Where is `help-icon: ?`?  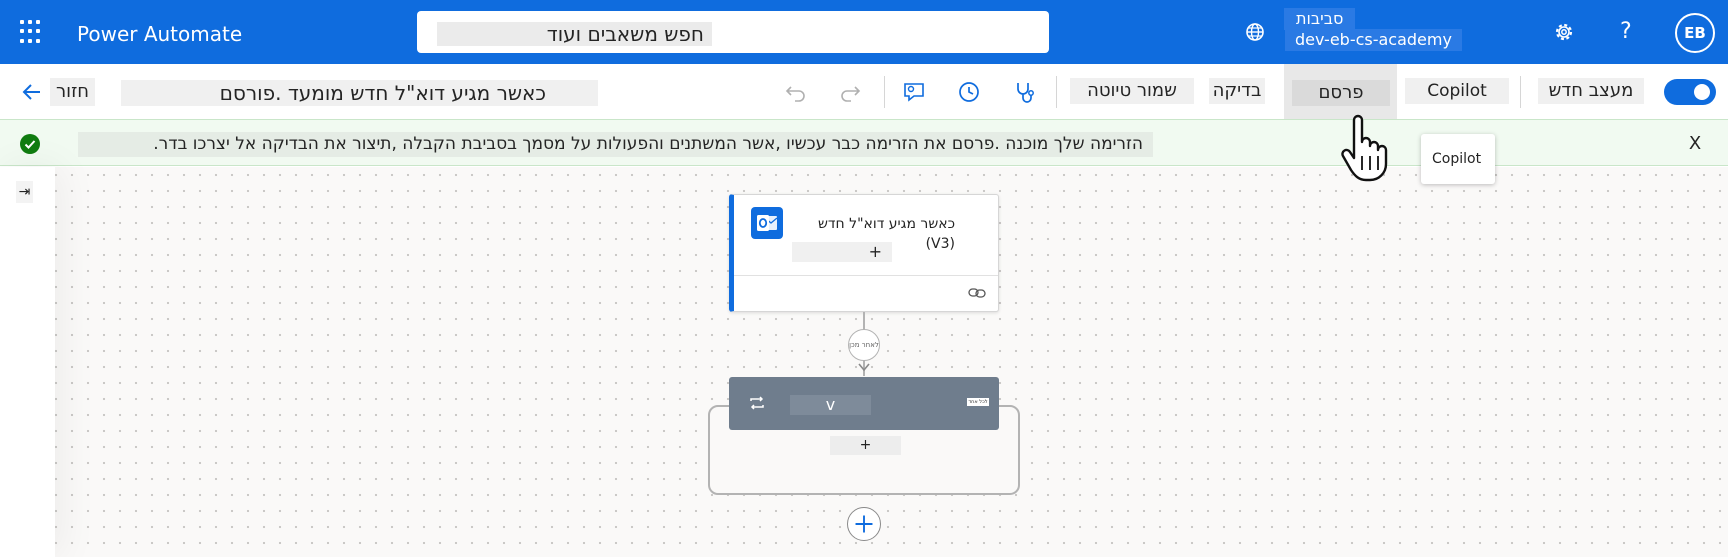
help-icon: ? is located at coordinates (1626, 32).